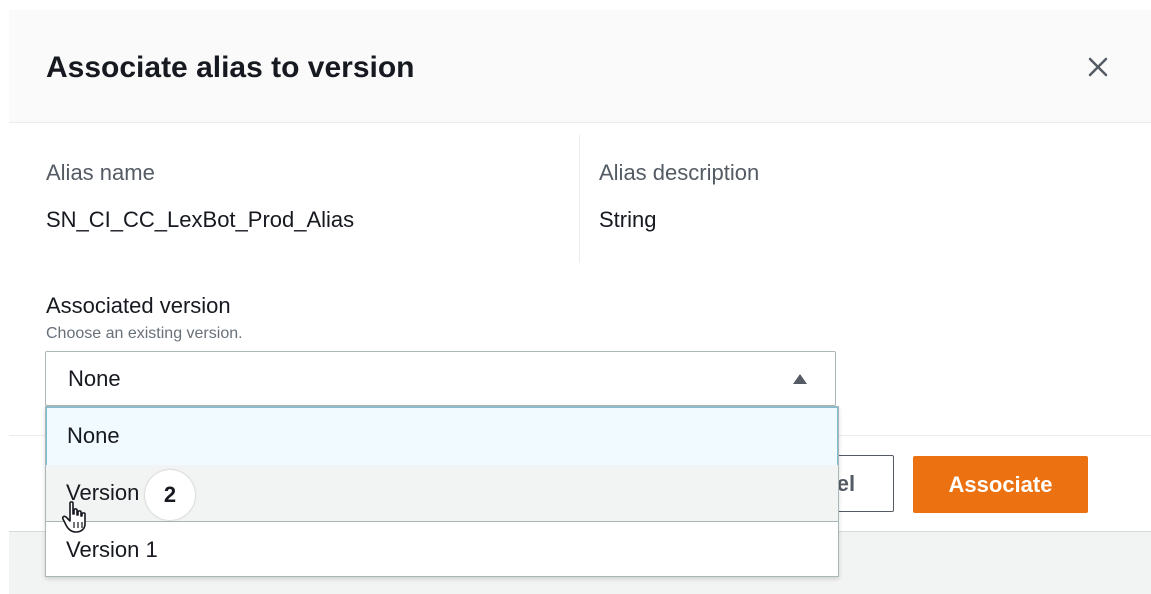  I want to click on hand-cursor-icon, so click(73, 517).